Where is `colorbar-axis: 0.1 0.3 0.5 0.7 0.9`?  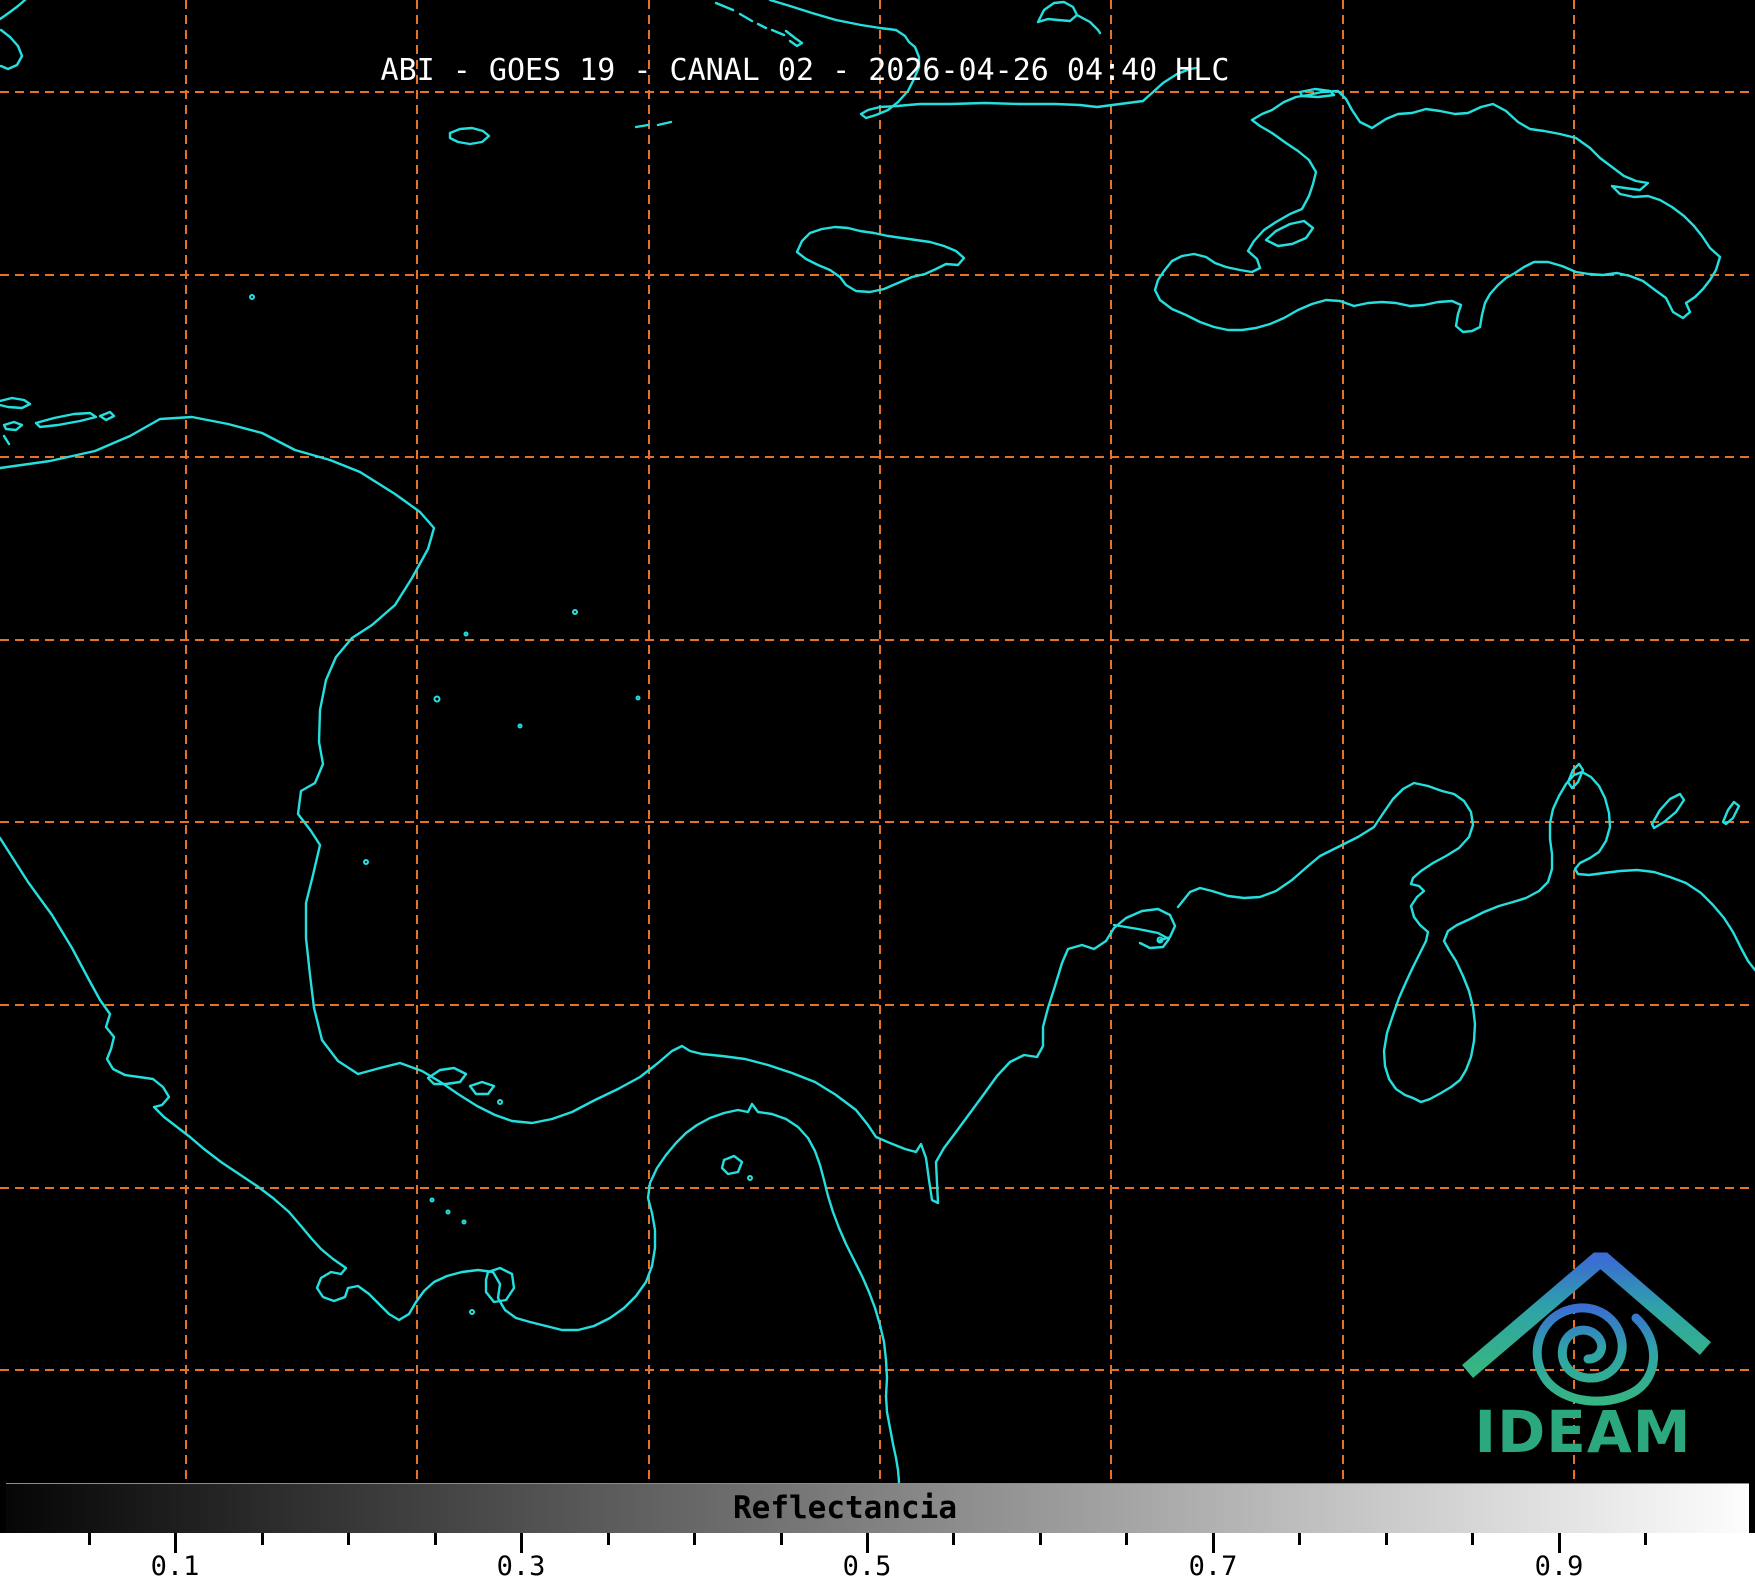
colorbar-axis: 0.1 0.3 0.5 0.7 0.9 is located at coordinates (877, 1555).